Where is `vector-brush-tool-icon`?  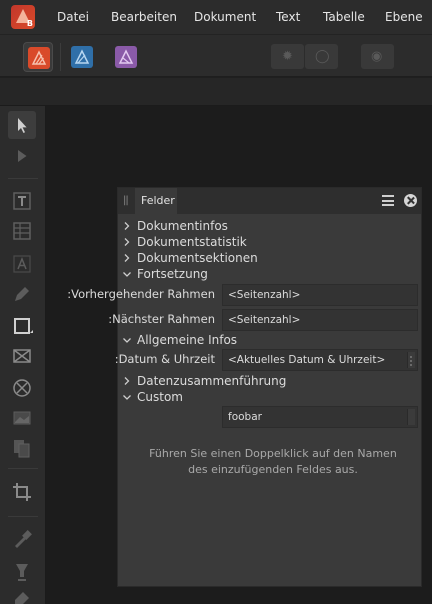
vector-brush-tool-icon is located at coordinates (22, 598).